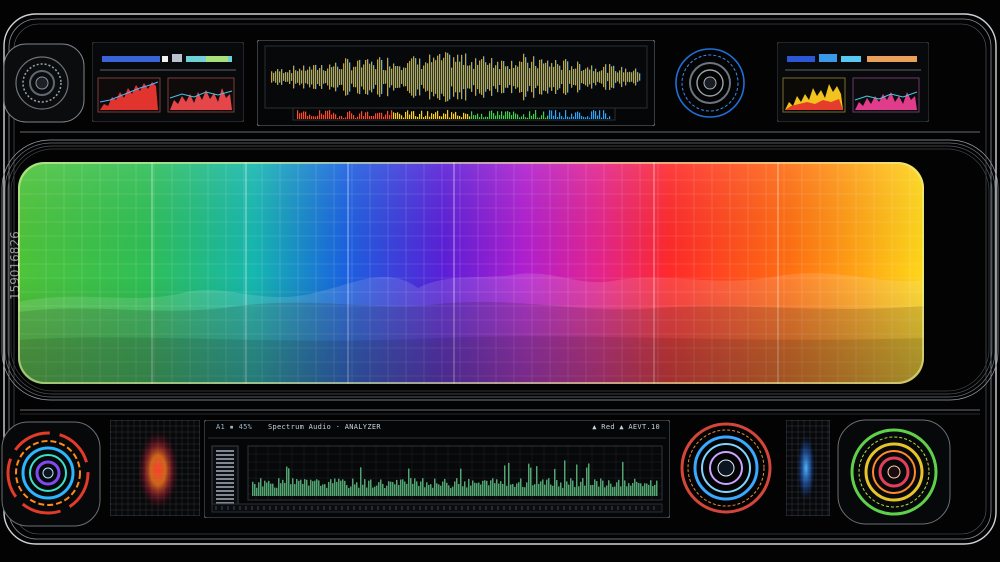  I want to click on bottom-heat-grid, so click(155, 468).